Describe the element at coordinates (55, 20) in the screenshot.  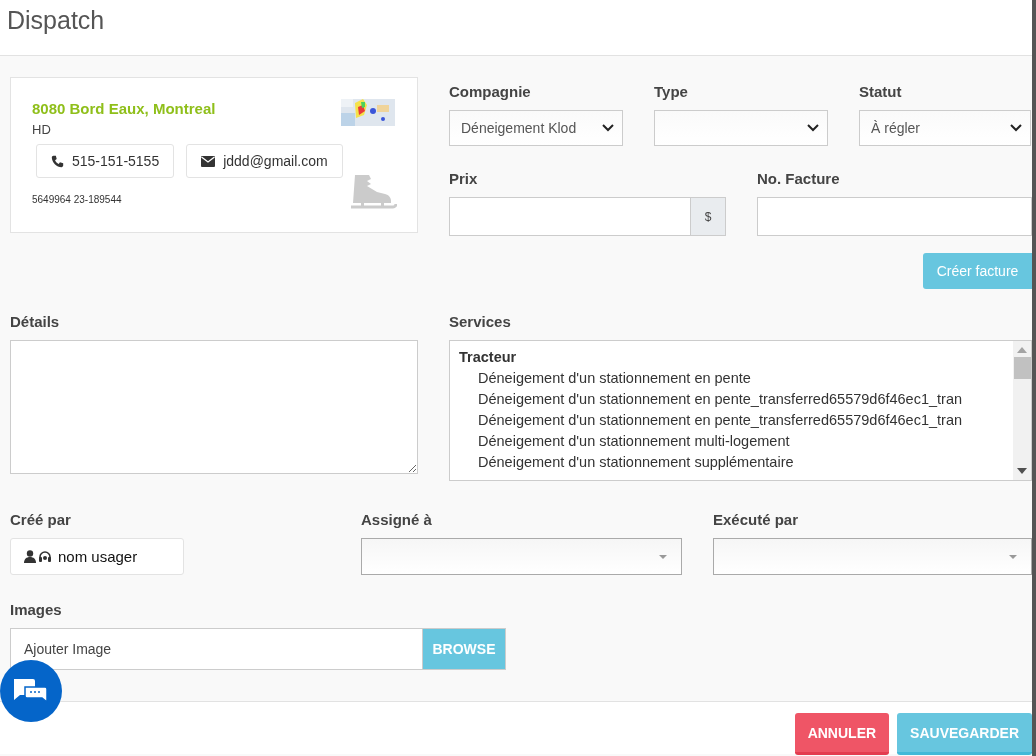
I see `dialog-title: Dispatch` at that location.